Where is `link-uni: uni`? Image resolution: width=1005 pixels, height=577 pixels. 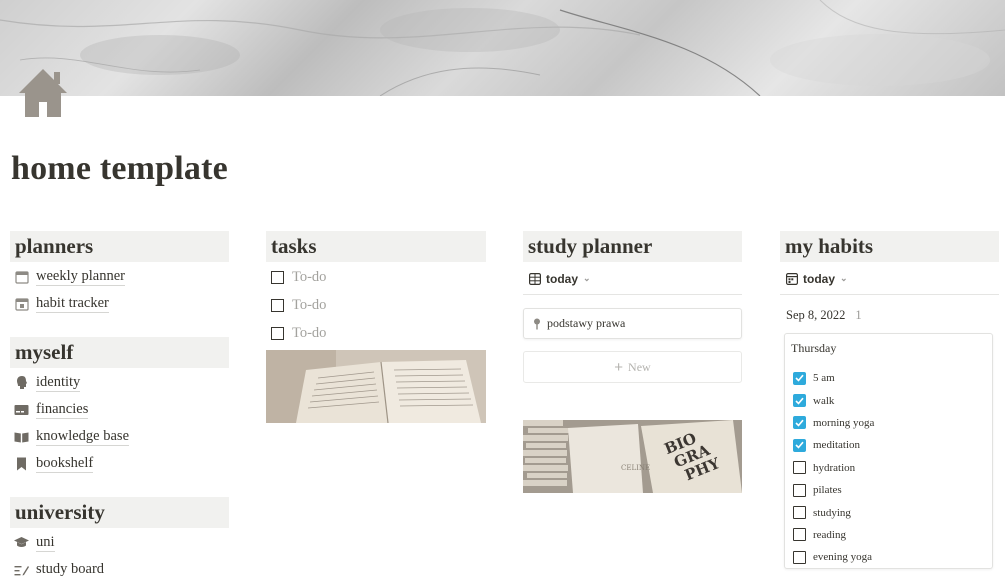
link-uni: uni is located at coordinates (119, 542).